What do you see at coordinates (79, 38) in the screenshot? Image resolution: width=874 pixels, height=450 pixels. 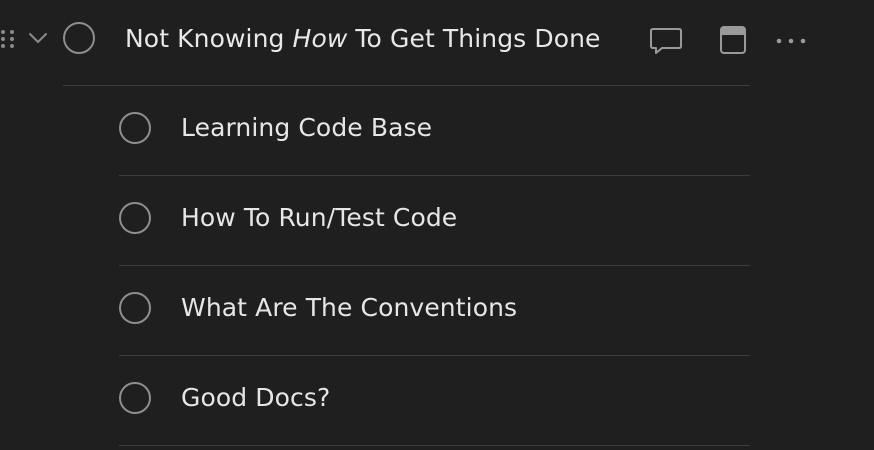 I see `task-complete-checkbox` at bounding box center [79, 38].